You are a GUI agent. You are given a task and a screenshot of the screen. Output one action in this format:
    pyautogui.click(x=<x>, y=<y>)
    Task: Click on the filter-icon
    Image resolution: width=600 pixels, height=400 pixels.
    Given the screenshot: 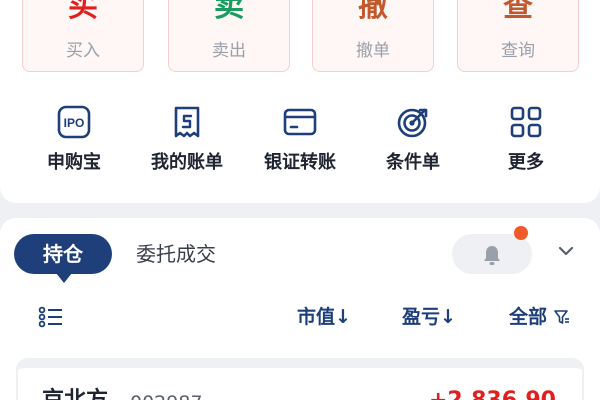 What is the action you would take?
    pyautogui.click(x=561, y=317)
    